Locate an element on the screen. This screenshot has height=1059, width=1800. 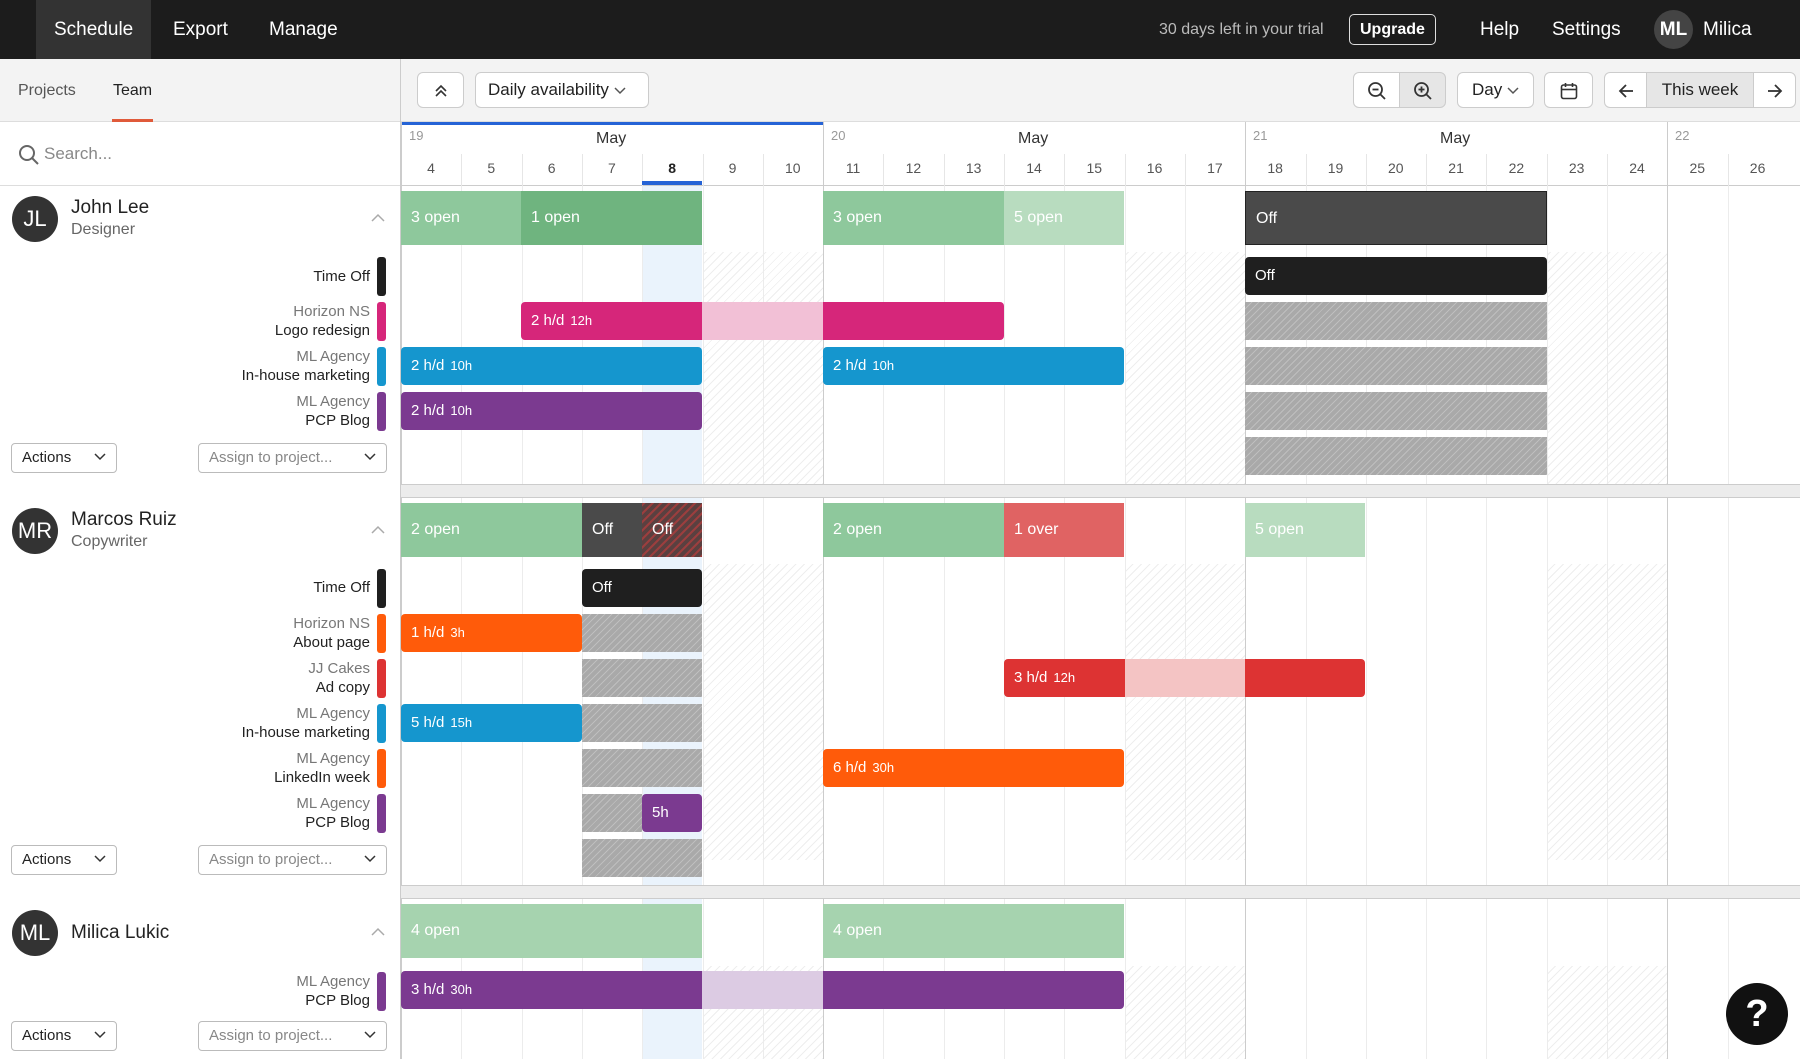
nav-schedule: Schedule is located at coordinates (94, 29).